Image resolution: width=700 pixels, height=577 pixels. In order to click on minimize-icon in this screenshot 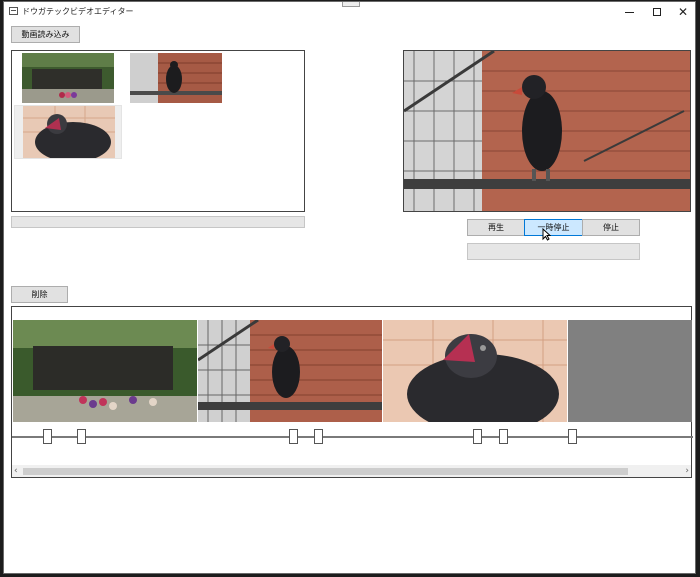, I will do `click(629, 12)`.